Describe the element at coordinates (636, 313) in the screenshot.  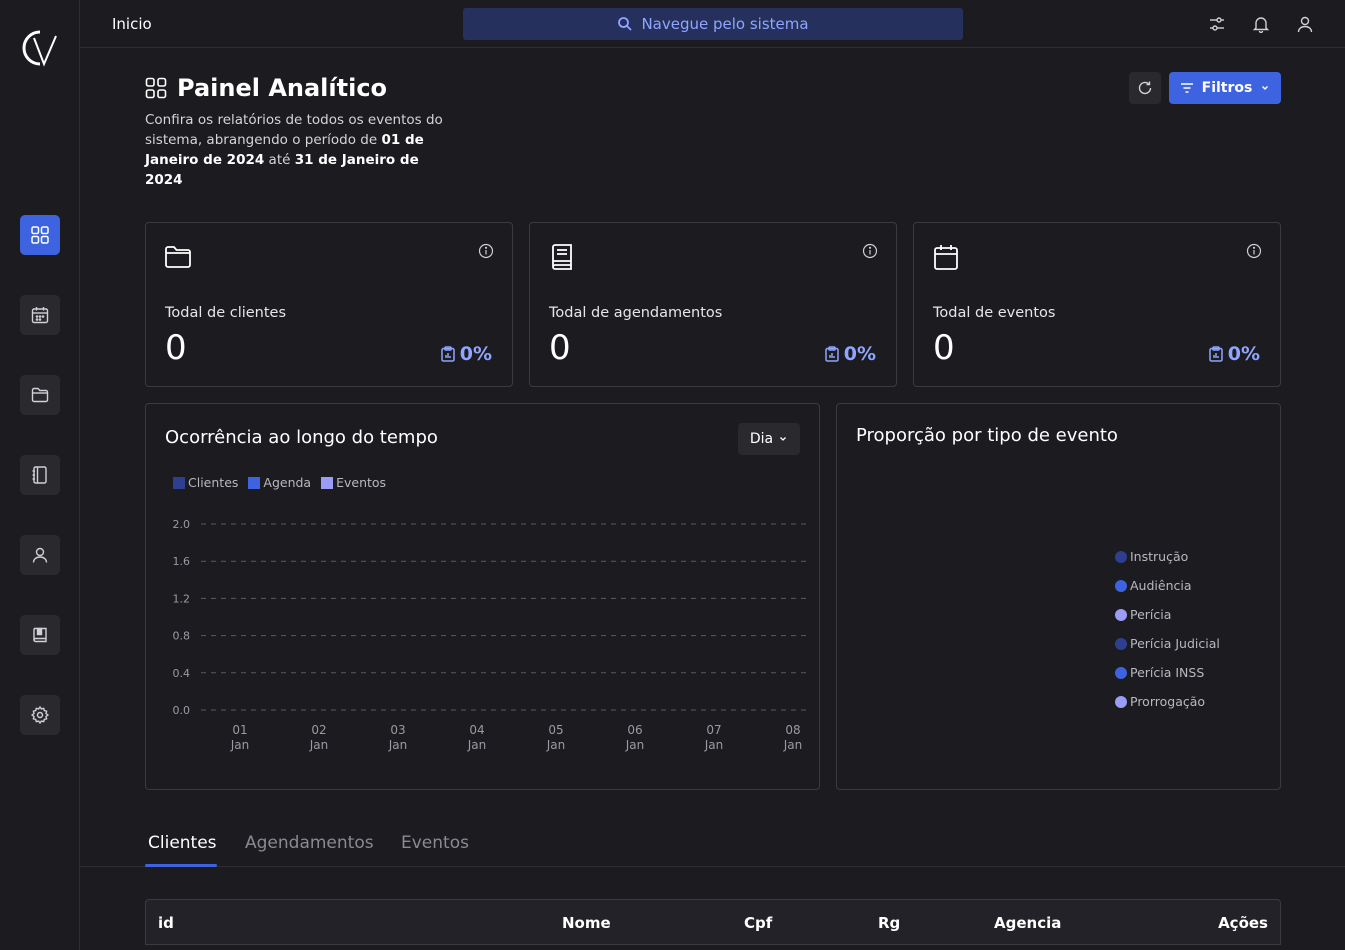
I see `stat-label: Todal de agendamentos` at that location.